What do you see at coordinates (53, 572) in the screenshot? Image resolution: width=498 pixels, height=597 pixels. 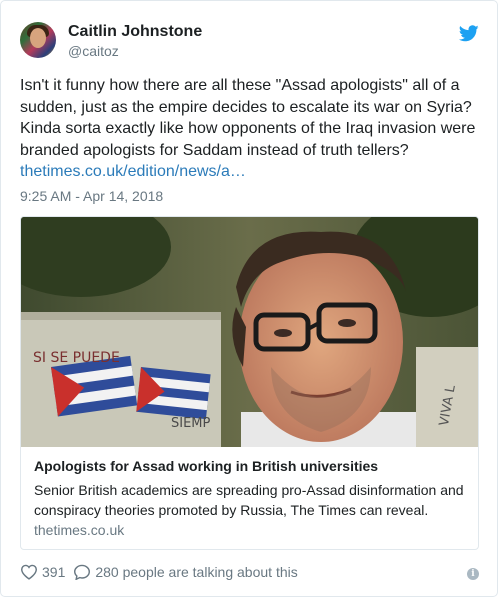 I see `like-count: 391` at bounding box center [53, 572].